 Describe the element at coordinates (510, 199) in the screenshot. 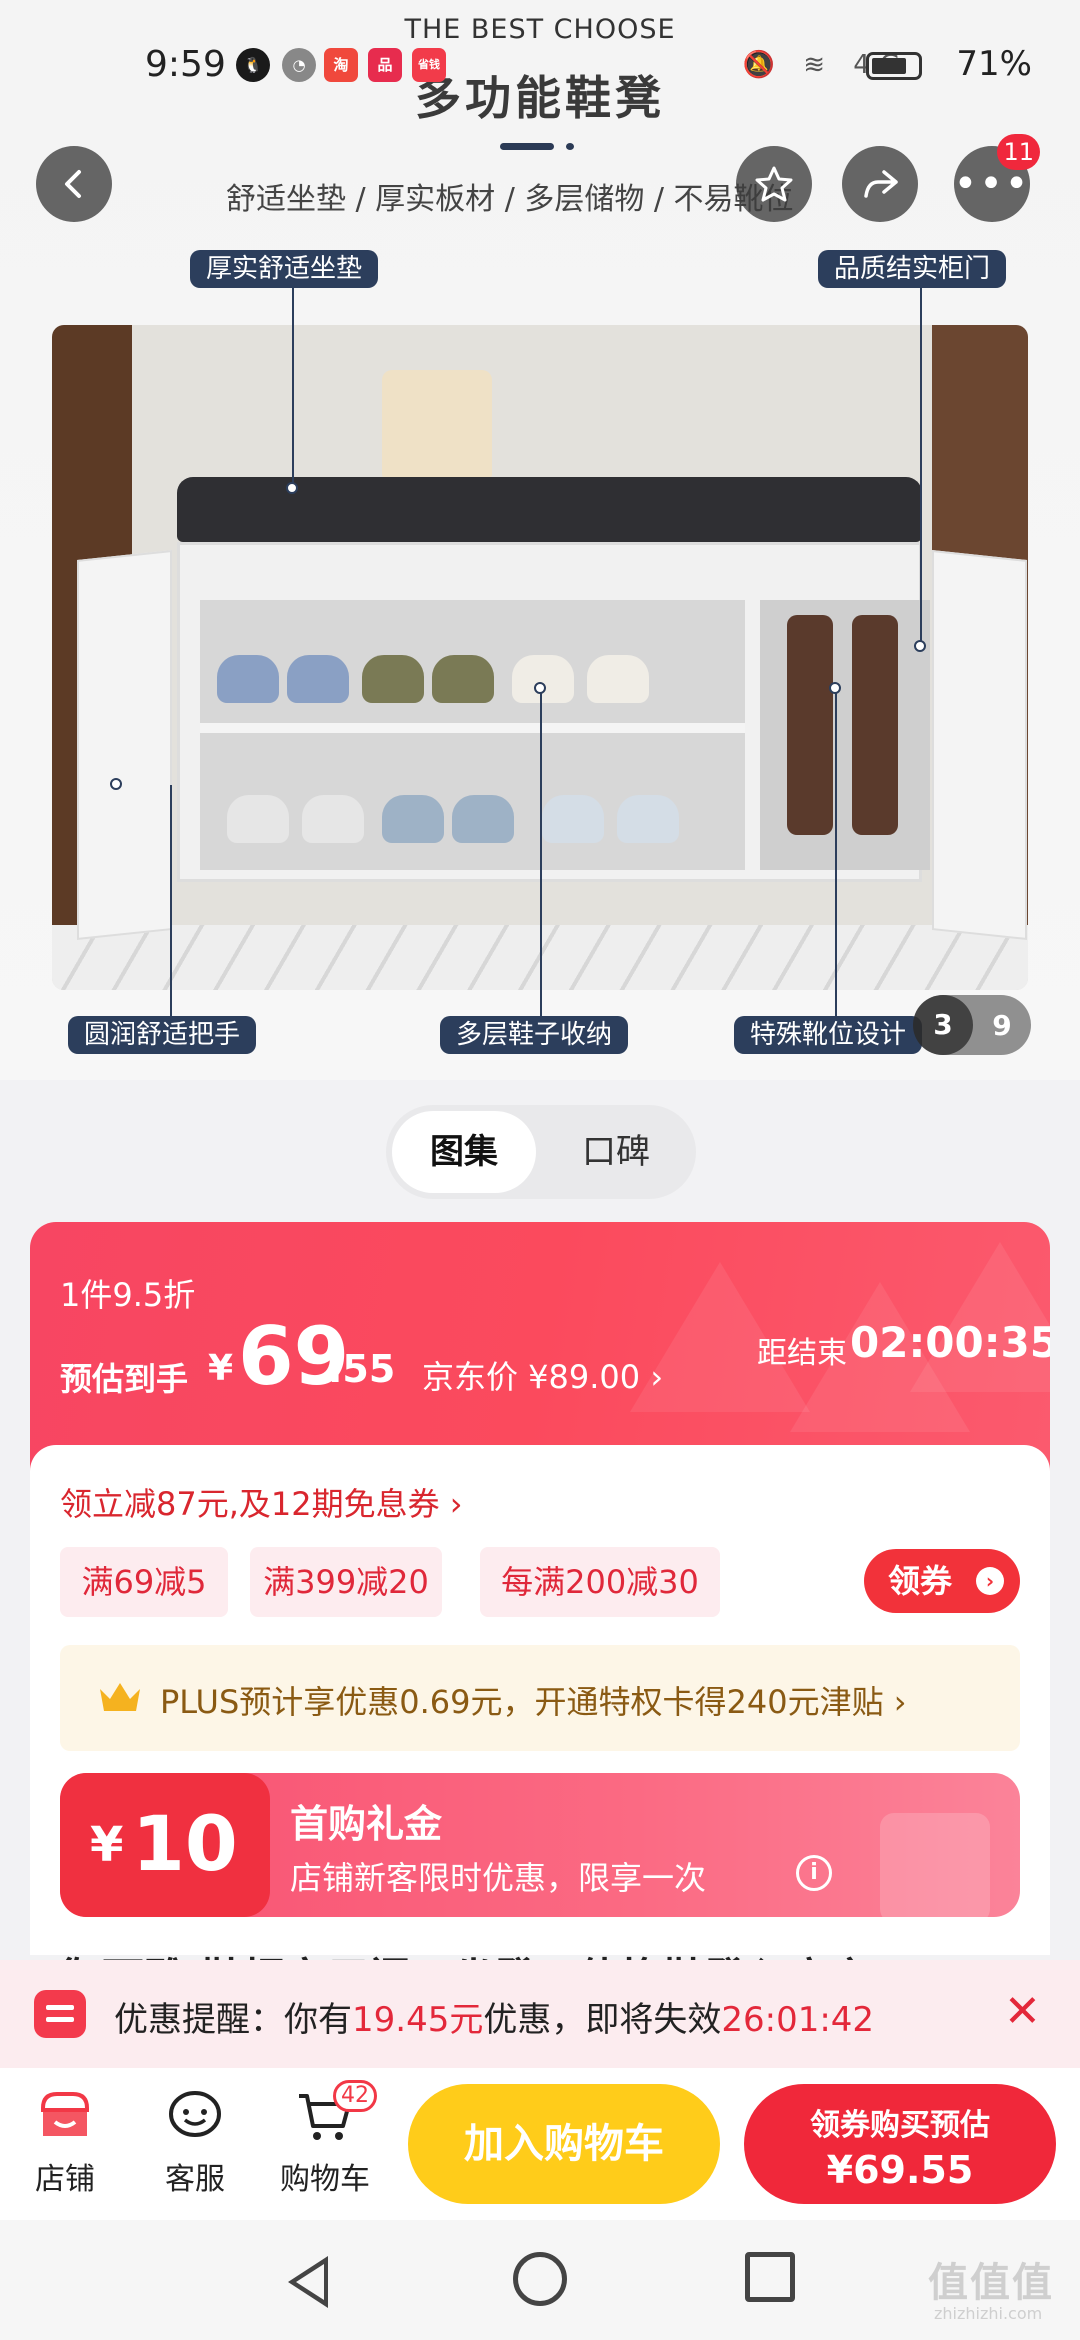

I see `hero-subtitle: 舒适坐垫 / 厚实板材 / 多层储物 / 不易靴位` at that location.